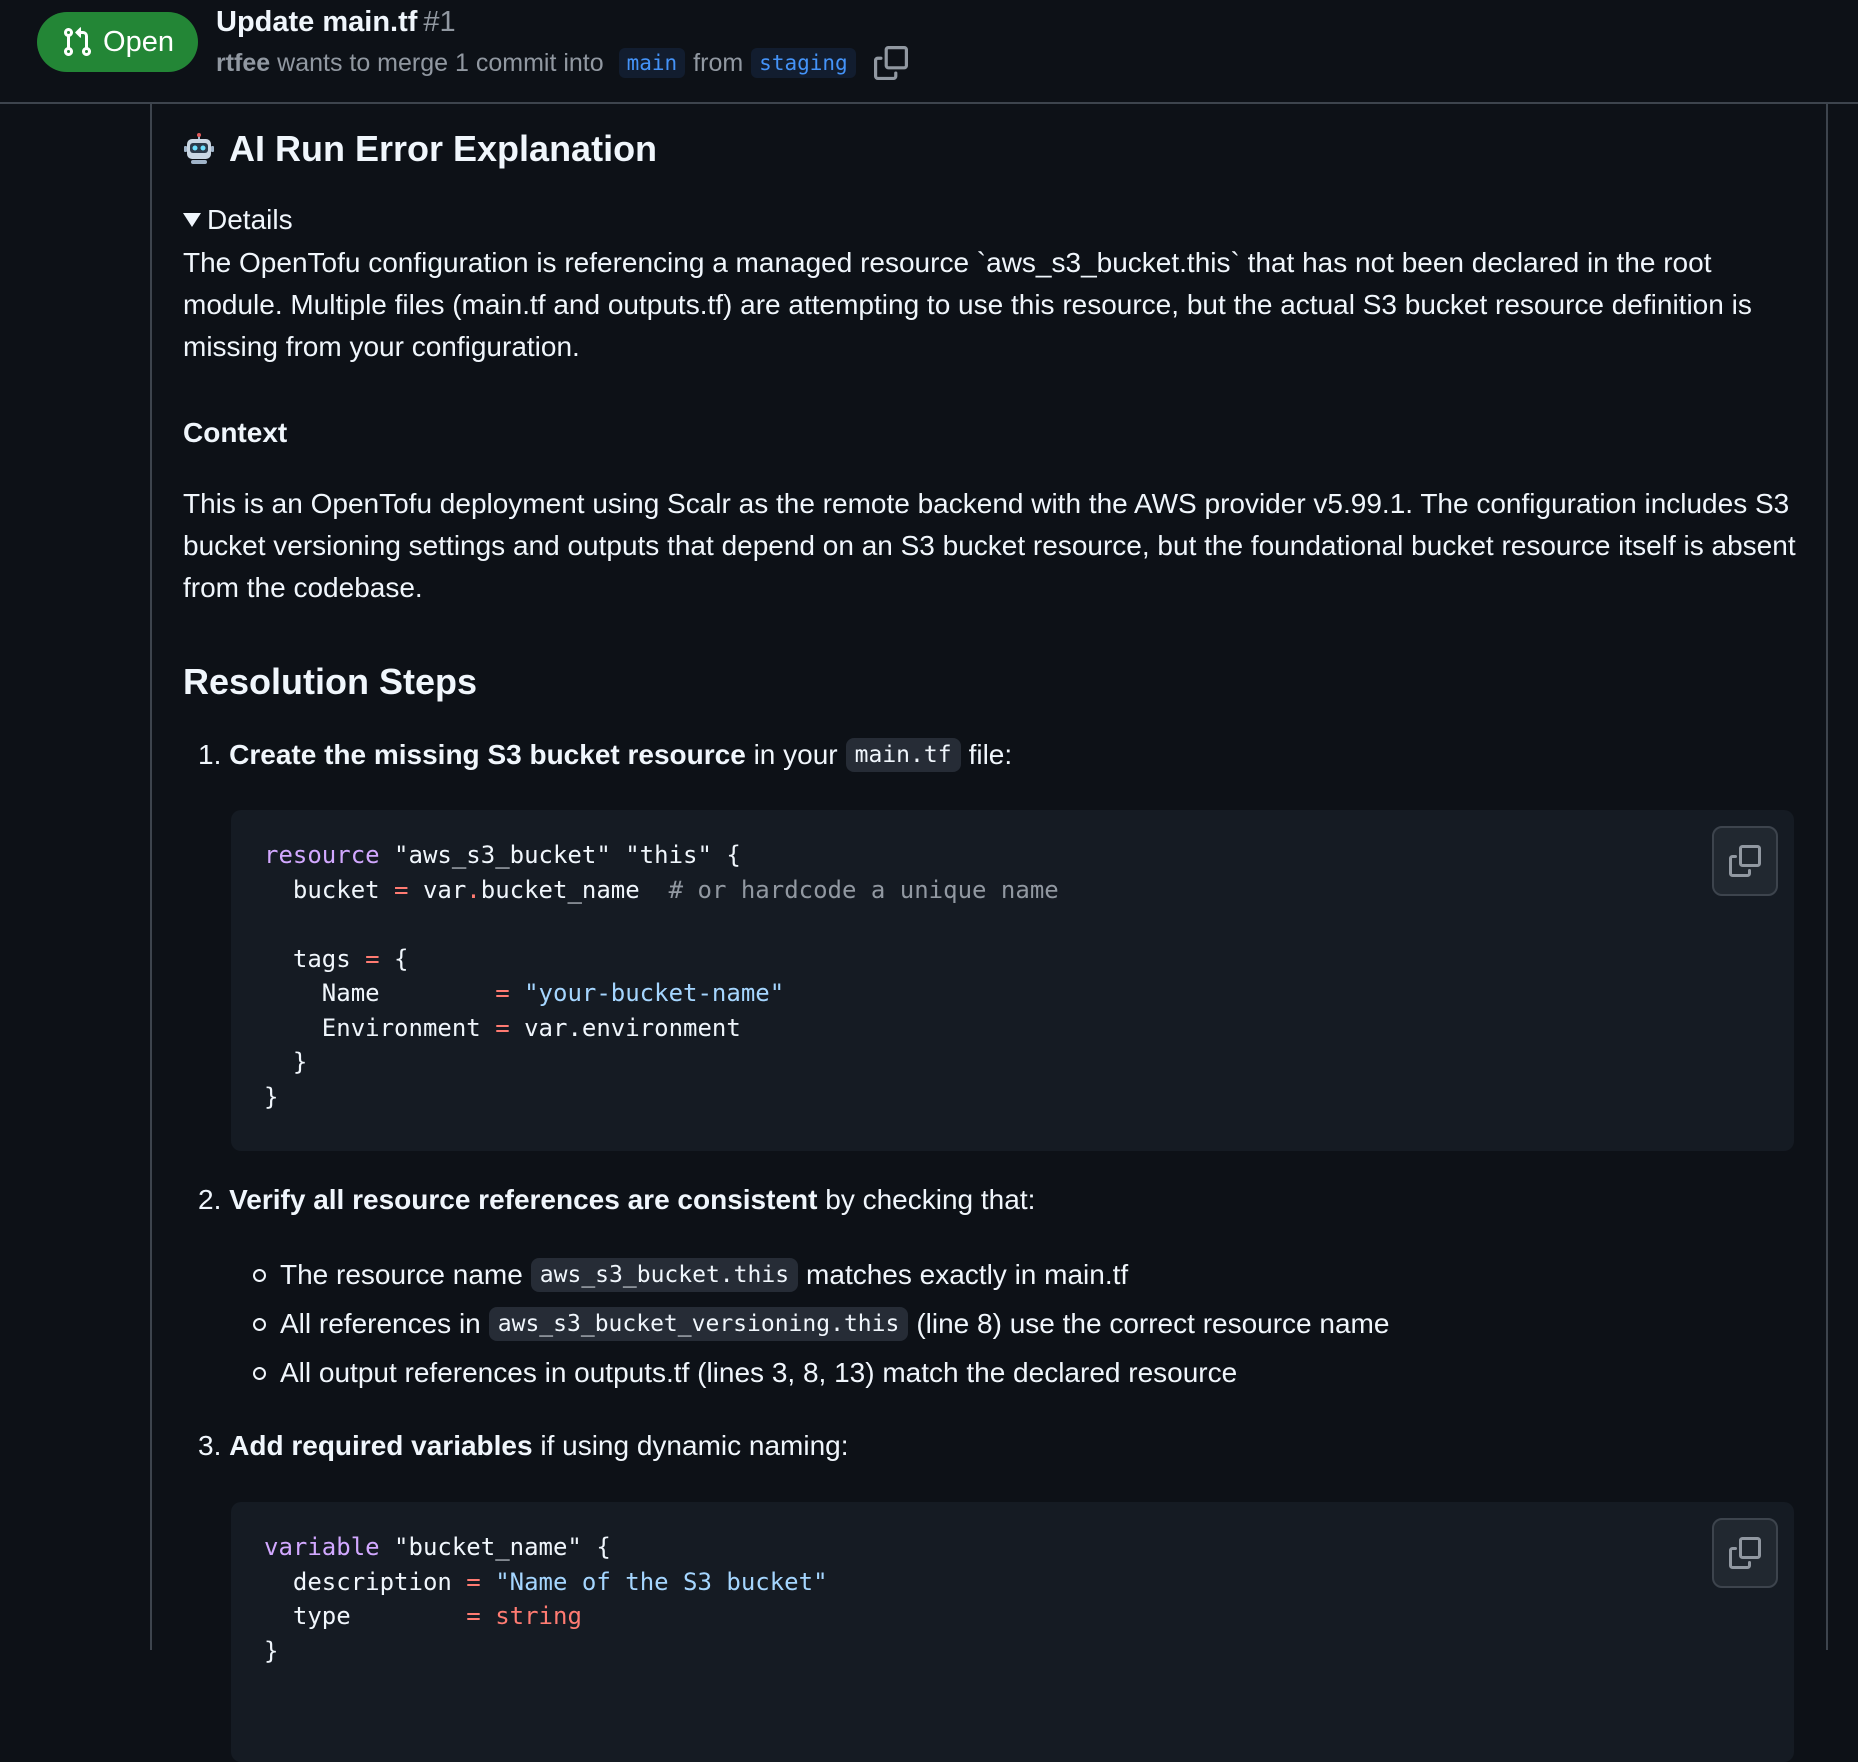 Image resolution: width=1858 pixels, height=1762 pixels. What do you see at coordinates (381, 1445) in the screenshot?
I see `step-3-bold: Add required variables` at bounding box center [381, 1445].